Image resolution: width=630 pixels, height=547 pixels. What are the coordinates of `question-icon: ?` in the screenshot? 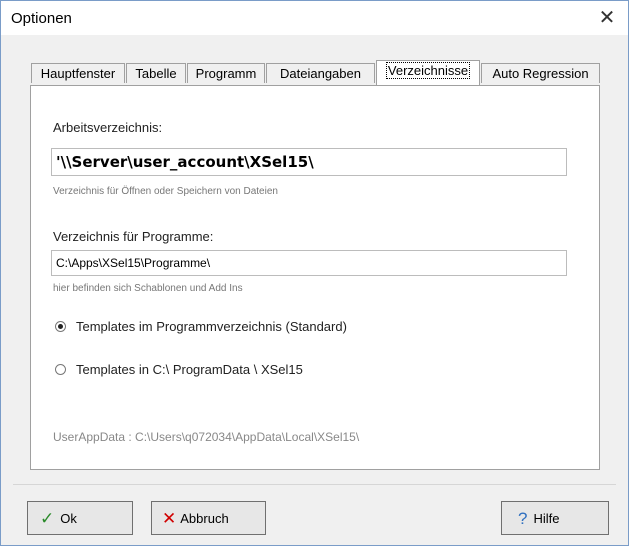 It's located at (523, 518).